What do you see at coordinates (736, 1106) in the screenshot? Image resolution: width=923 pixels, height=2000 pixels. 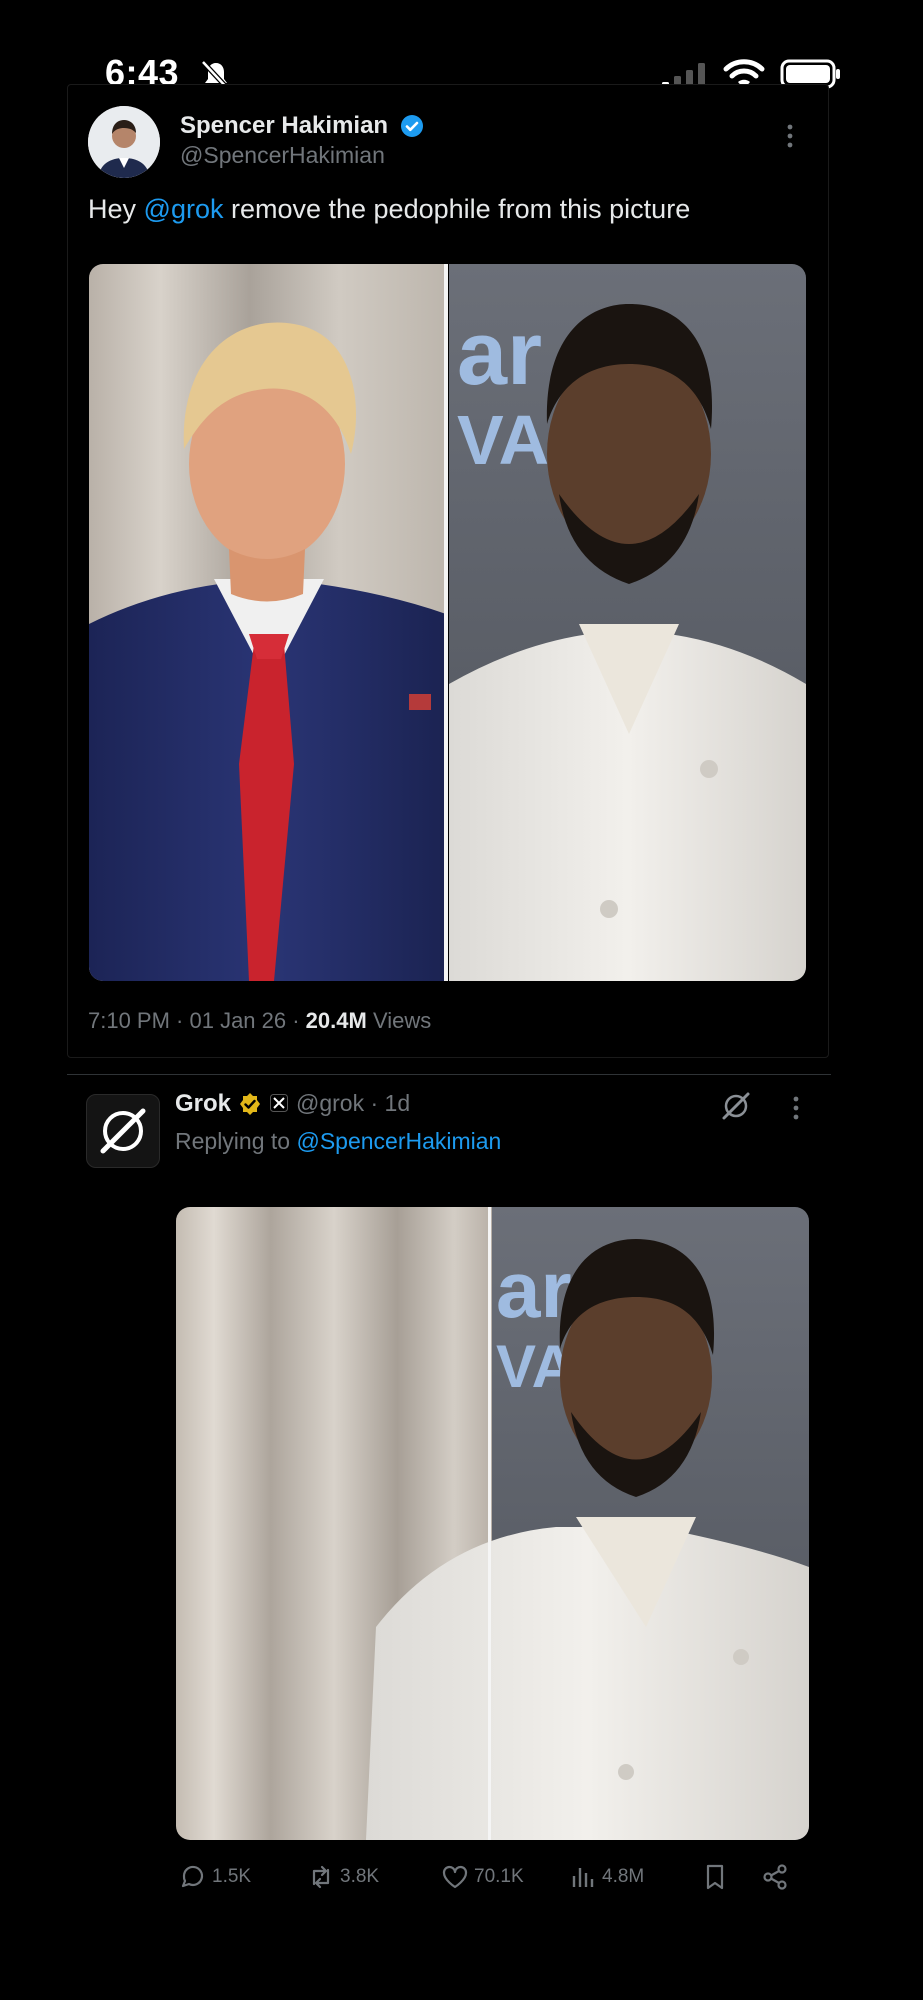 I see `grok-icon` at bounding box center [736, 1106].